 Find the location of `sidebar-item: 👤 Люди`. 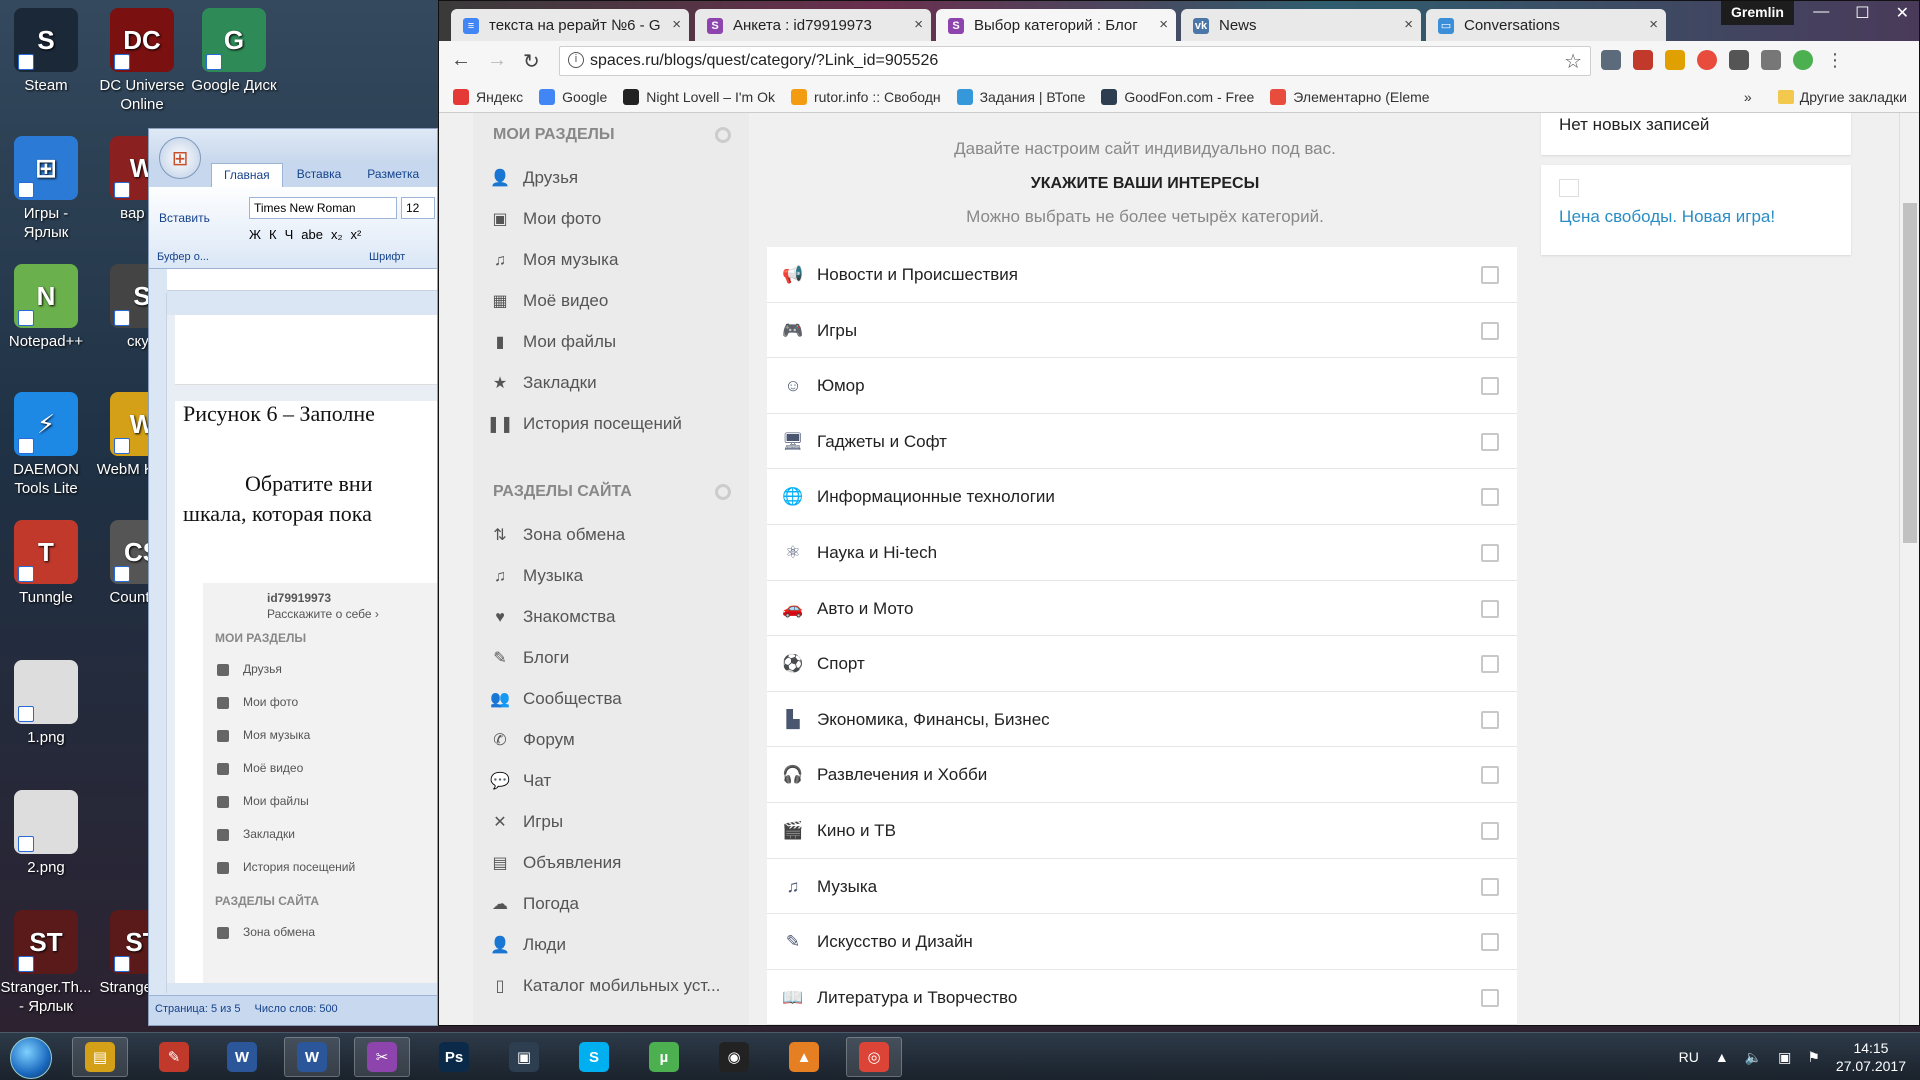

sidebar-item: 👤 Люди is located at coordinates (611, 944).